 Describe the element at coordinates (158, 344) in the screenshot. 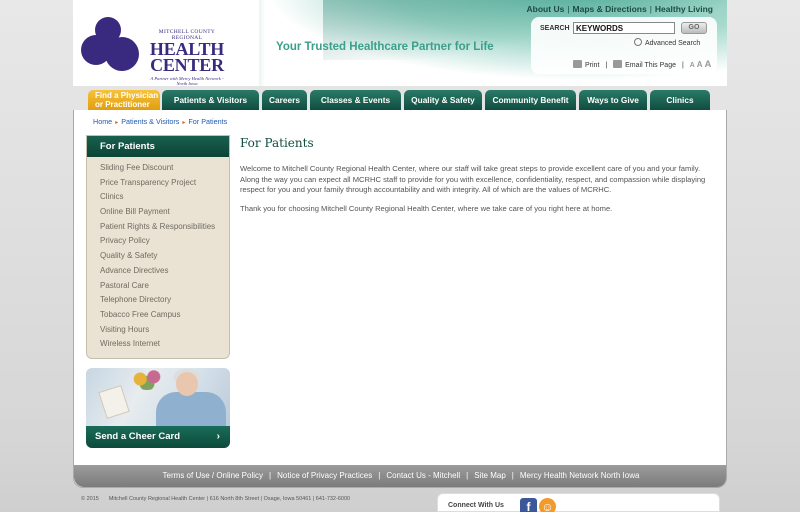

I see `sidebar-item-wireless-internet: Wireless Internet` at that location.